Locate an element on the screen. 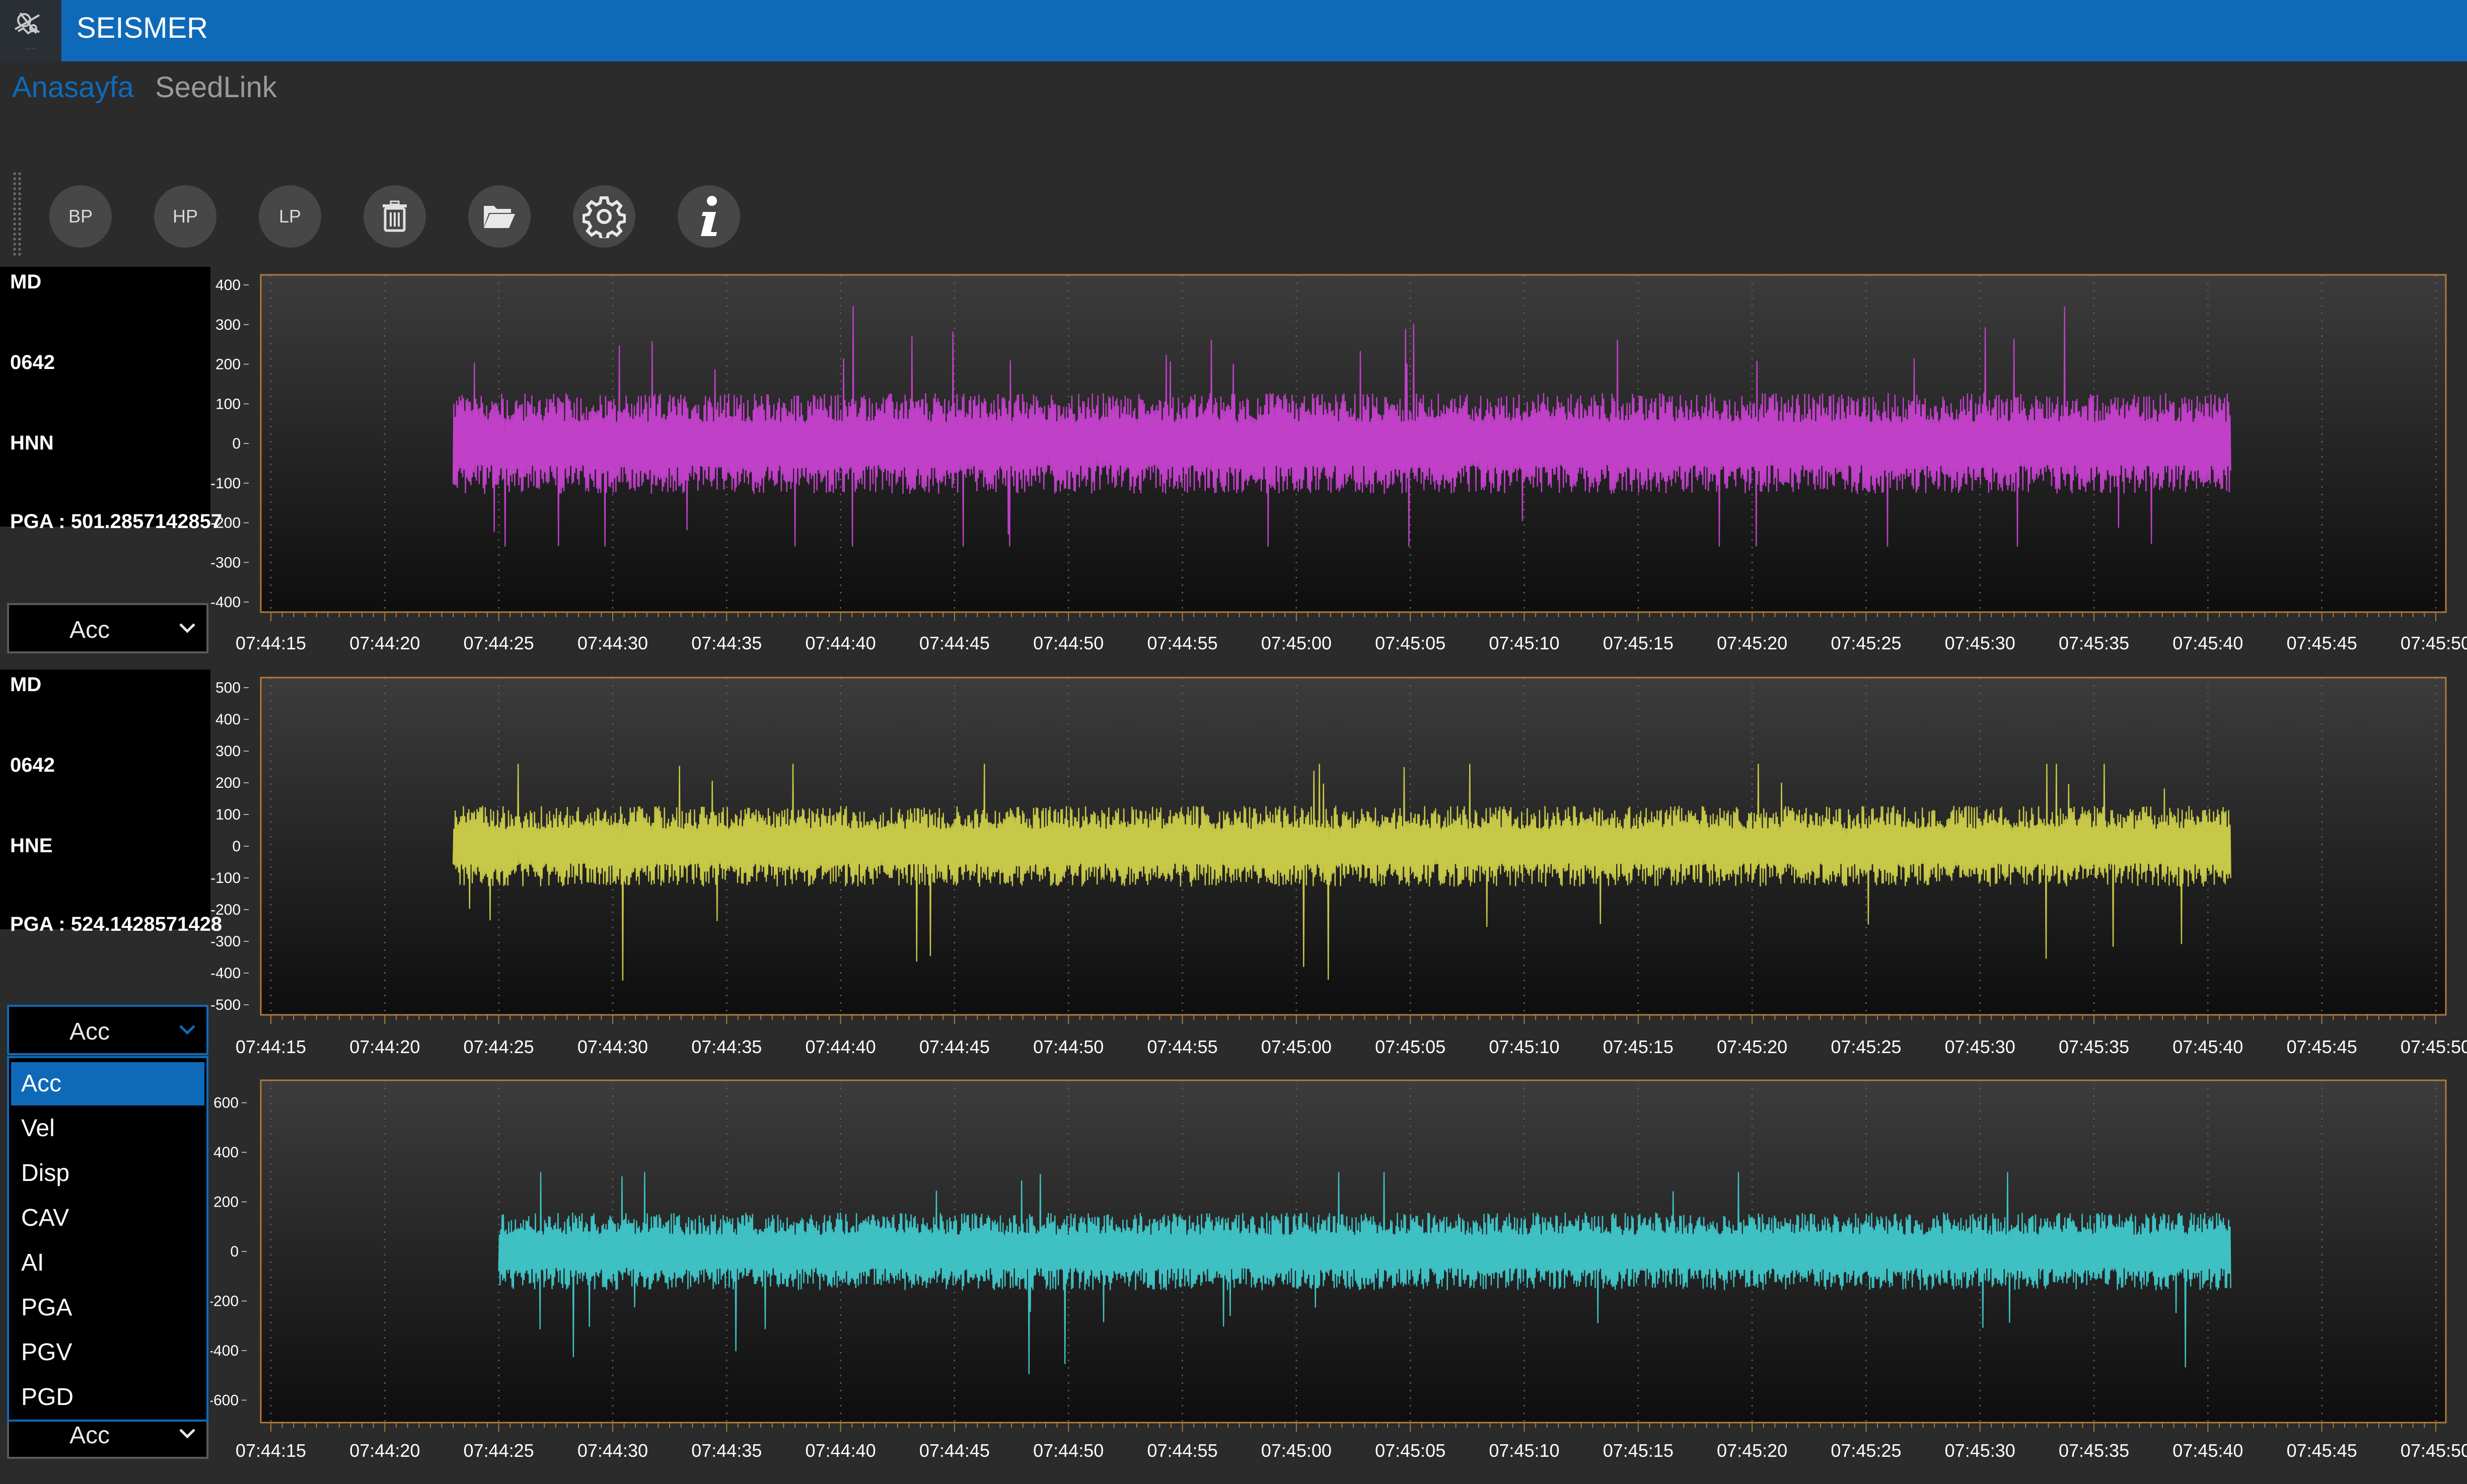  settings-button is located at coordinates (604, 217).